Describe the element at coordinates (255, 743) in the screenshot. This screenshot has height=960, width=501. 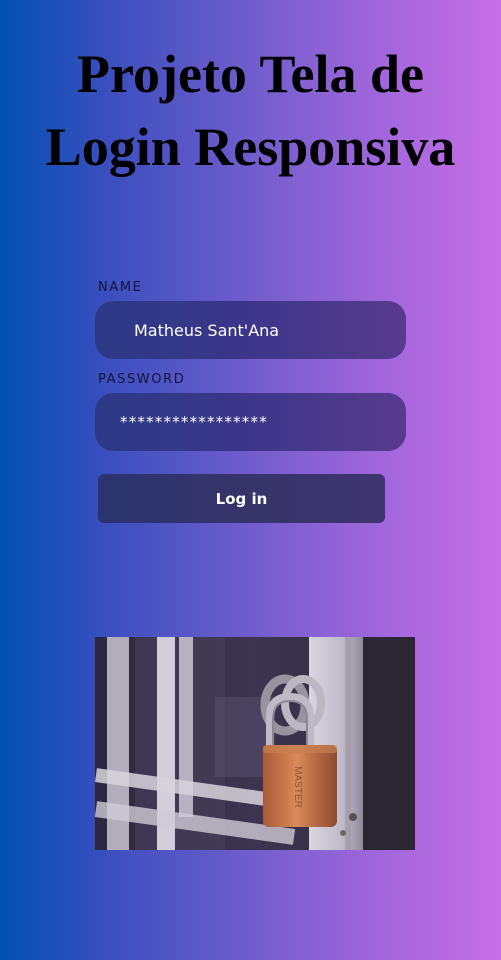
I see `padlock-photo: MASTER` at that location.